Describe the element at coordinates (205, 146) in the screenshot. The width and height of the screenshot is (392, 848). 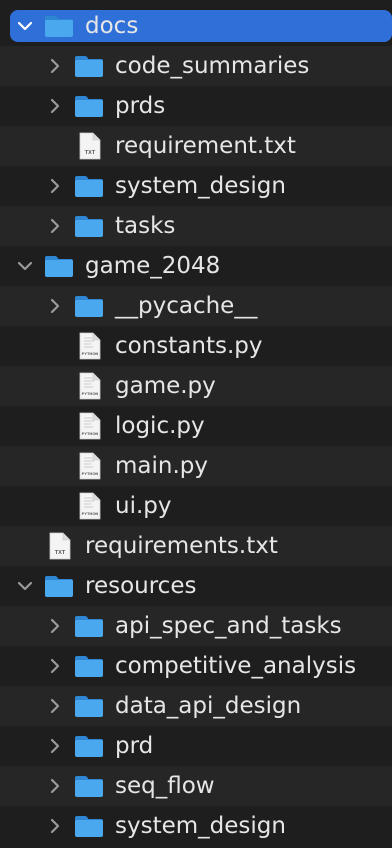
I see `tree-item-label: requirement.txt` at that location.